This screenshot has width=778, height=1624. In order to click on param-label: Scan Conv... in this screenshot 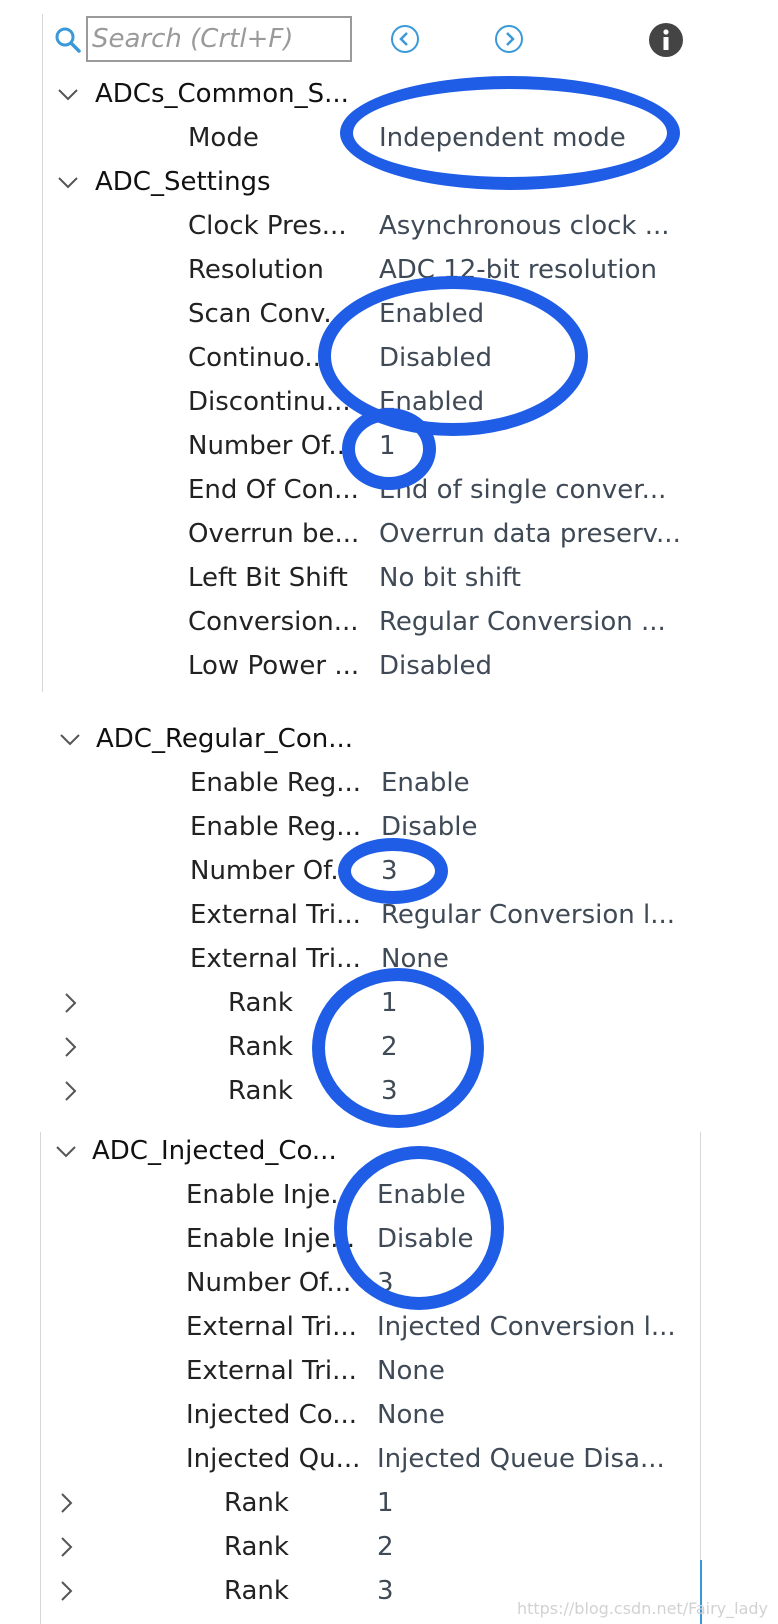, I will do `click(268, 314)`.